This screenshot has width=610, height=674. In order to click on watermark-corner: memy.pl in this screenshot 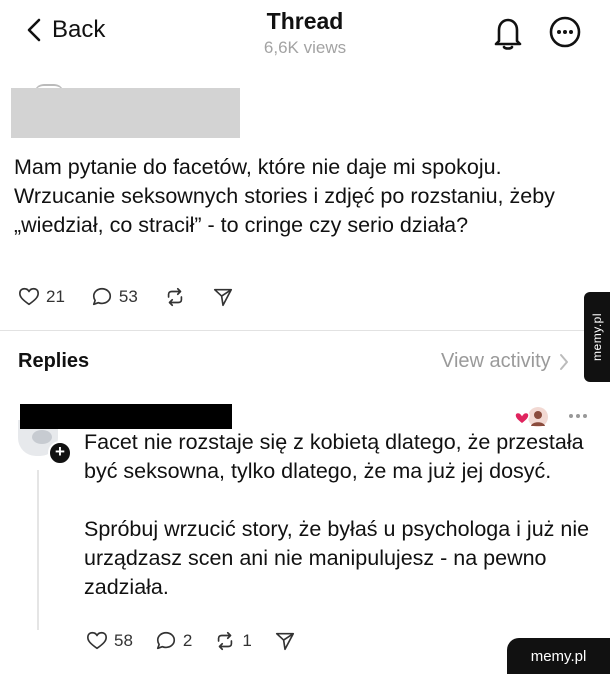, I will do `click(558, 656)`.